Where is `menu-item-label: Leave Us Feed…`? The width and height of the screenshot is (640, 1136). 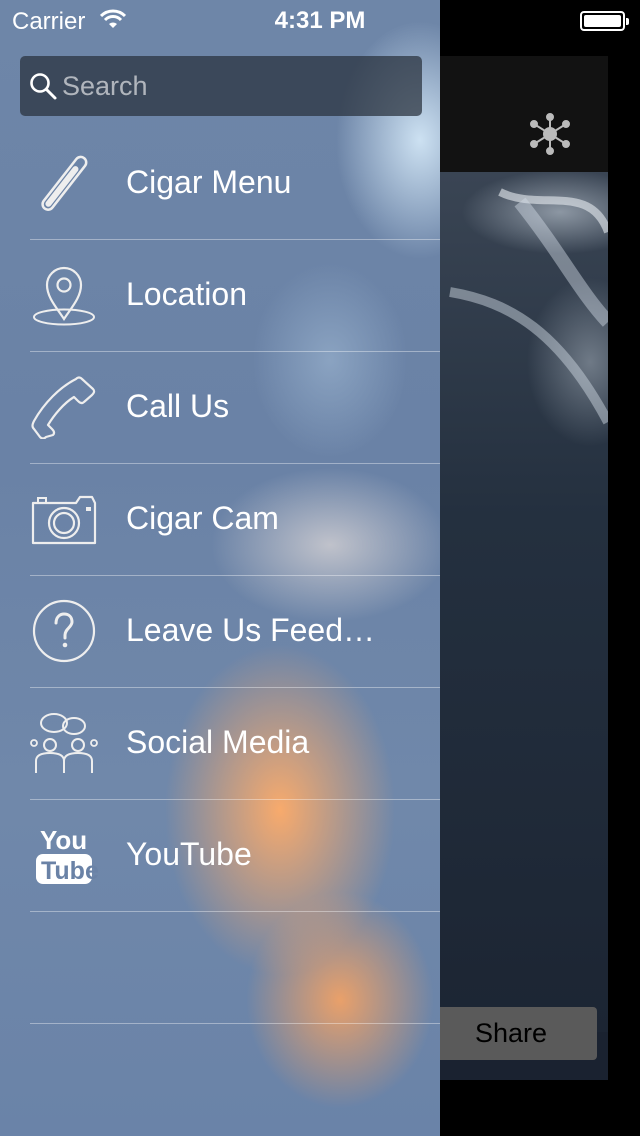 menu-item-label: Leave Us Feed… is located at coordinates (251, 630).